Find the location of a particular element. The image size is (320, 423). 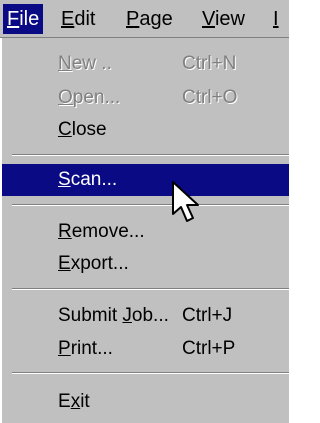

menu-item-submit-job: Submit Job... Ctrl+J is located at coordinates (145, 316).